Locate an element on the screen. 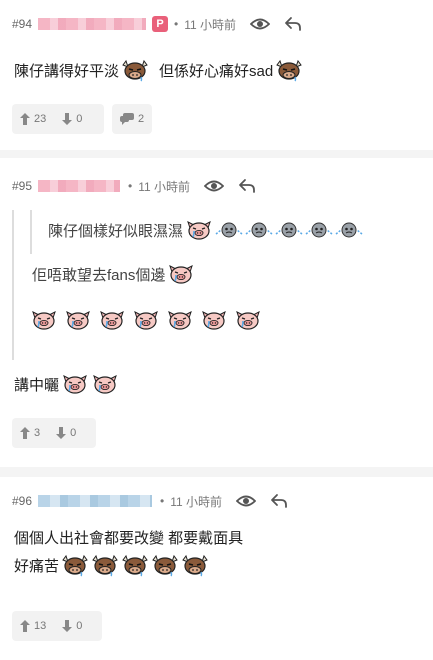  reaction-bar: 13 0 is located at coordinates (57, 626).